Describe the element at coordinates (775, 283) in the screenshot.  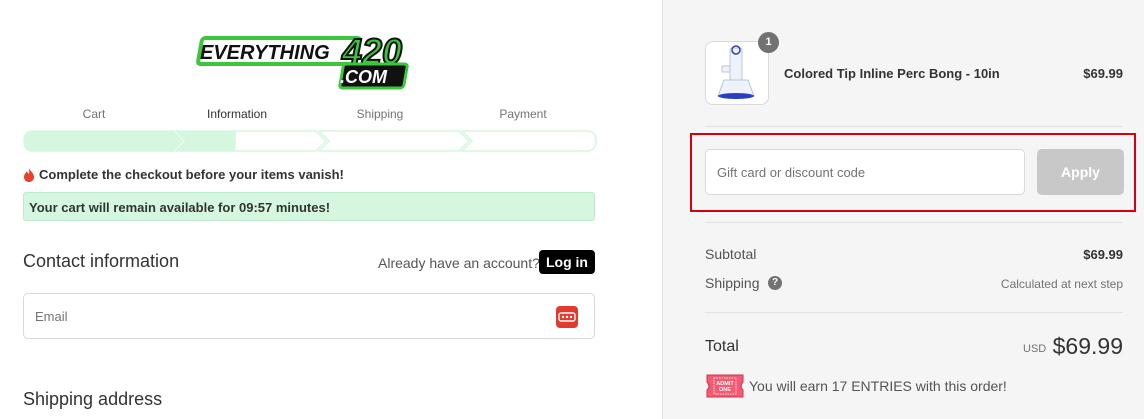
I see `help-icon: ?` at that location.